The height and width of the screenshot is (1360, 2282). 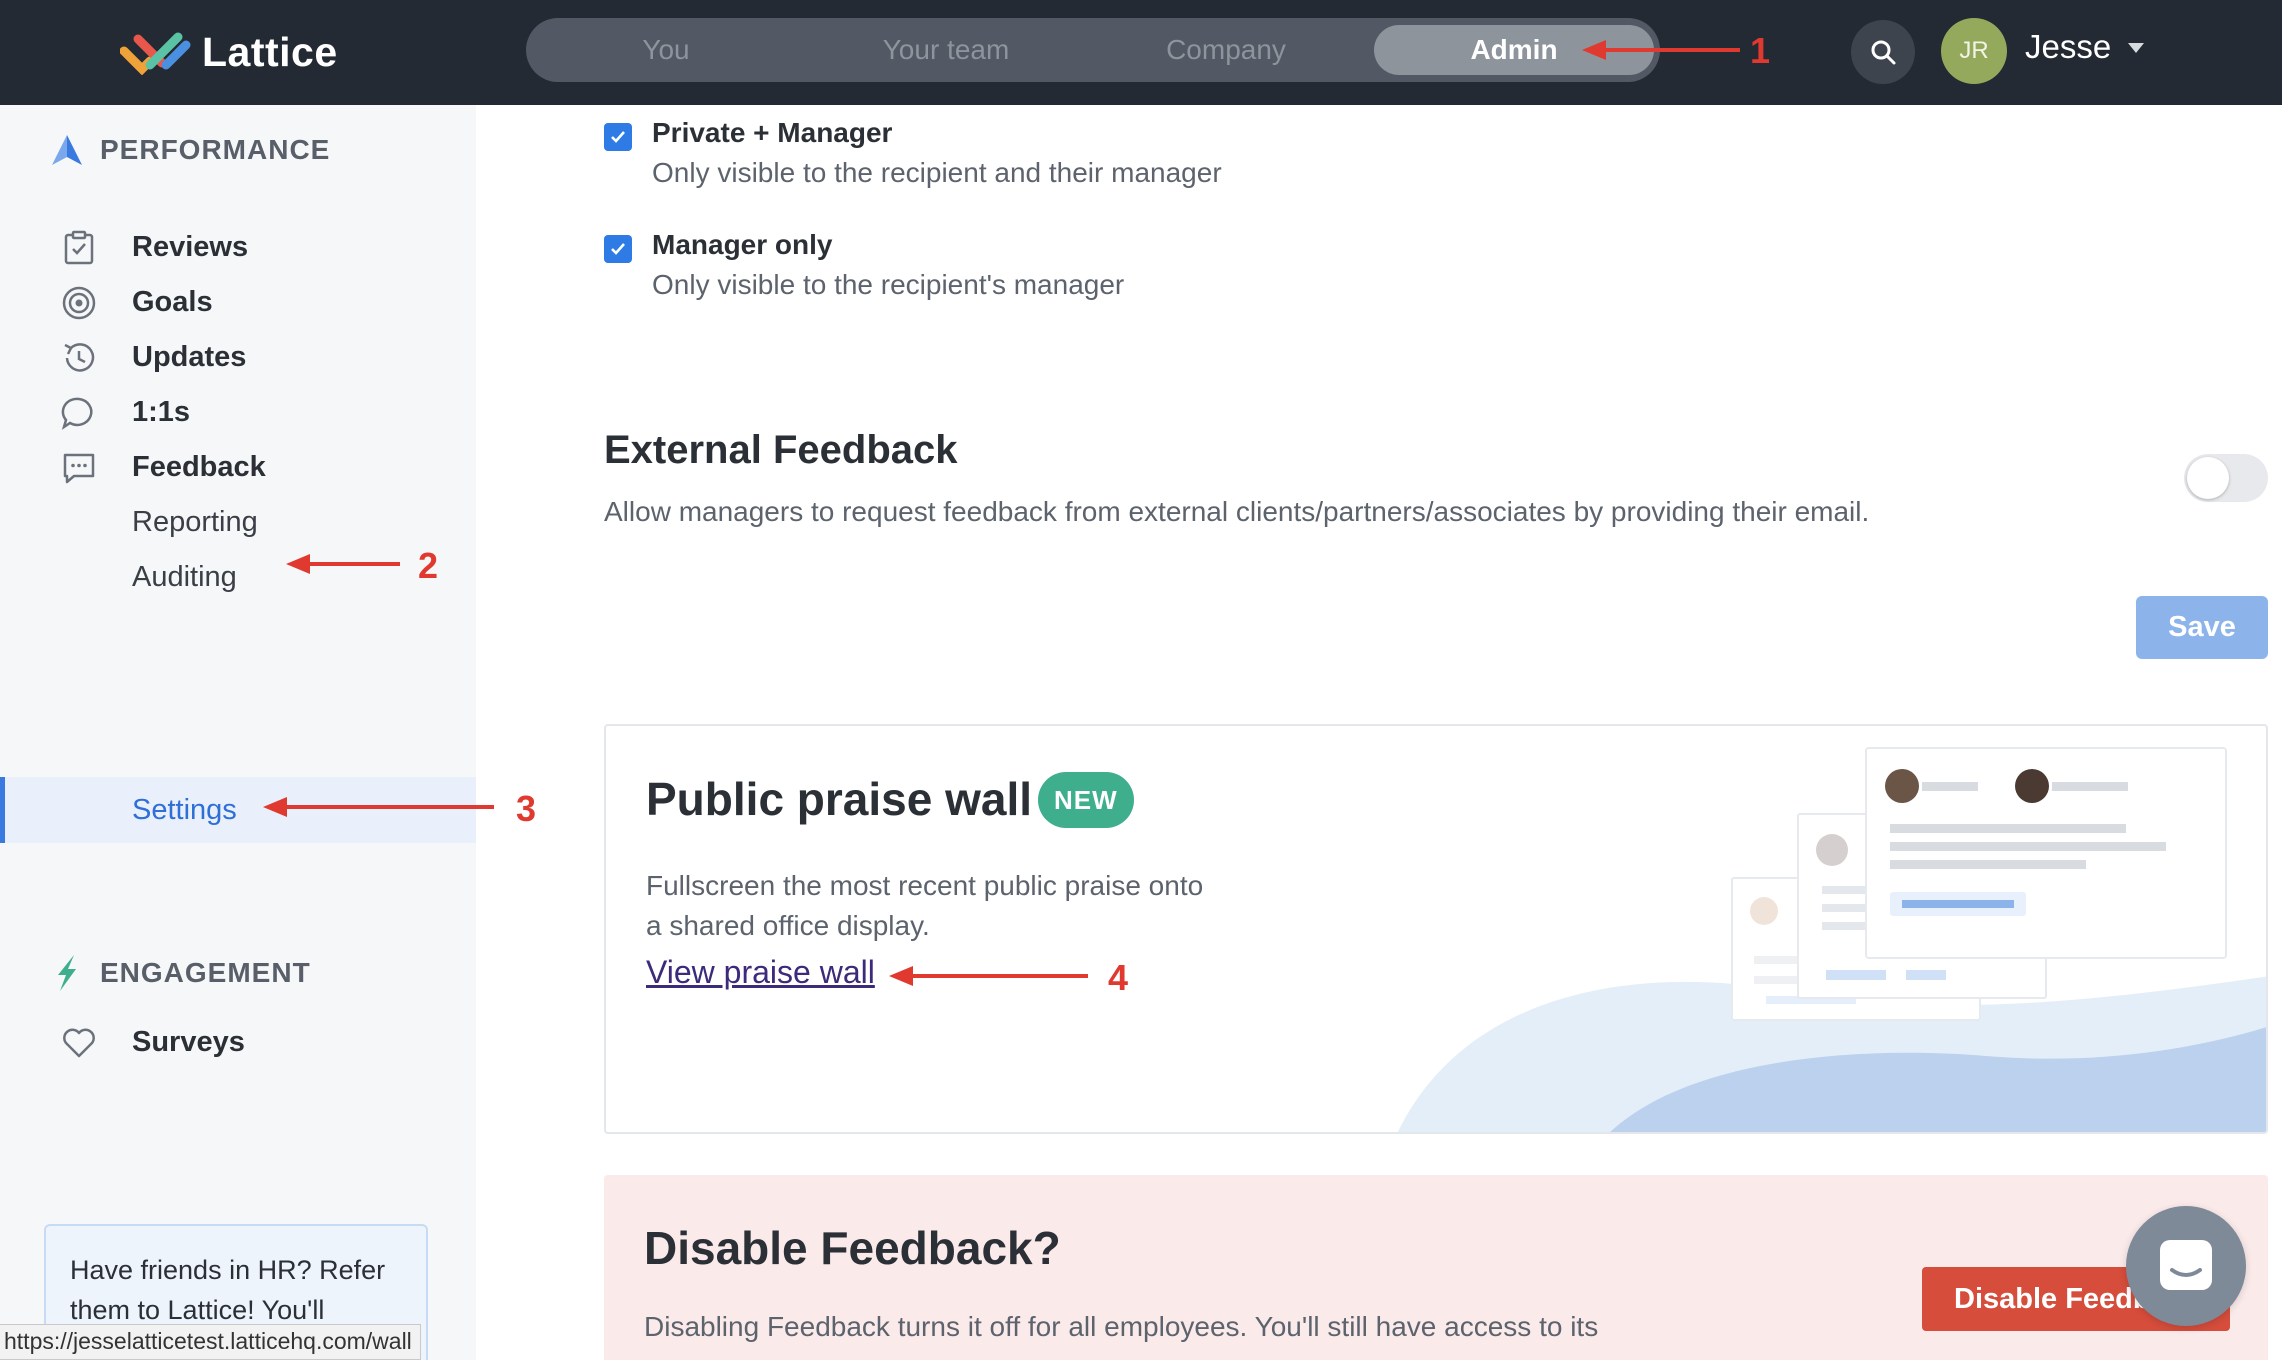 I want to click on sidebar-item-auditing: Auditing, so click(x=238, y=577).